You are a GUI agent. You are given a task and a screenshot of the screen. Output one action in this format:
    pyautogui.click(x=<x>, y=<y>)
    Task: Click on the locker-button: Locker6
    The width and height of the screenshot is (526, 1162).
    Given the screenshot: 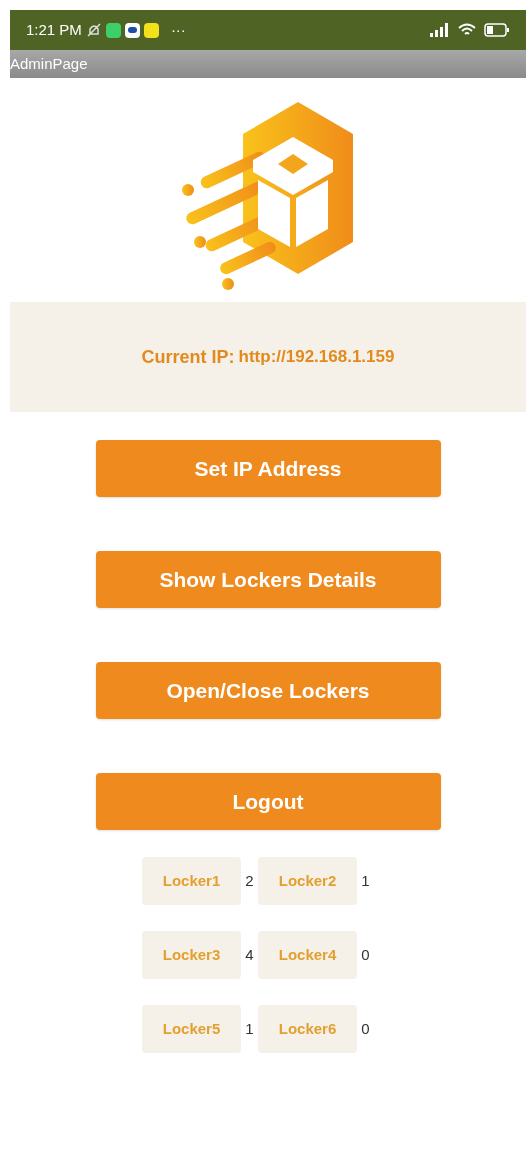 What is the action you would take?
    pyautogui.click(x=307, y=1029)
    